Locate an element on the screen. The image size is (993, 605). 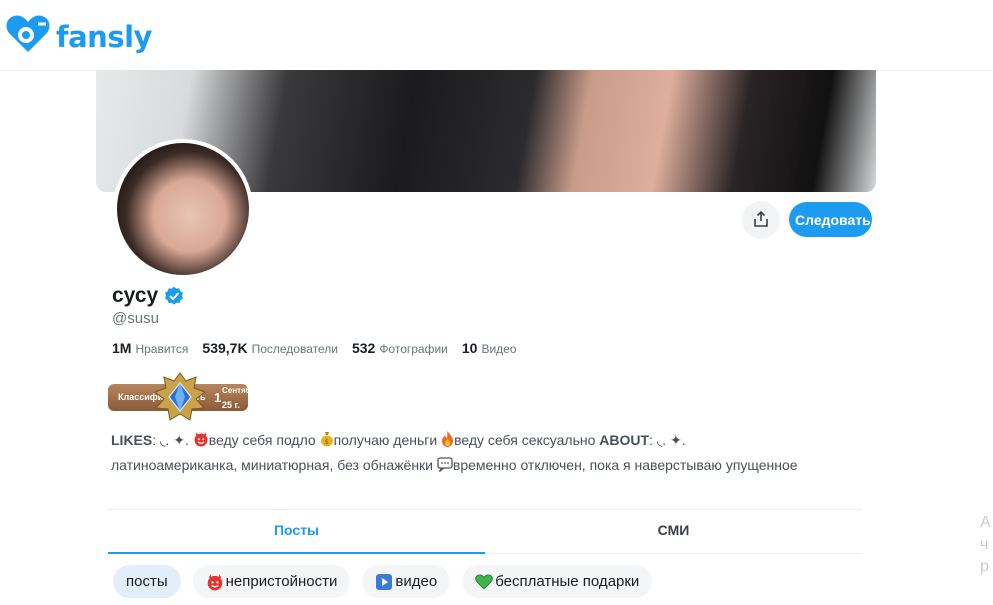
chip-video: видео is located at coordinates (406, 581).